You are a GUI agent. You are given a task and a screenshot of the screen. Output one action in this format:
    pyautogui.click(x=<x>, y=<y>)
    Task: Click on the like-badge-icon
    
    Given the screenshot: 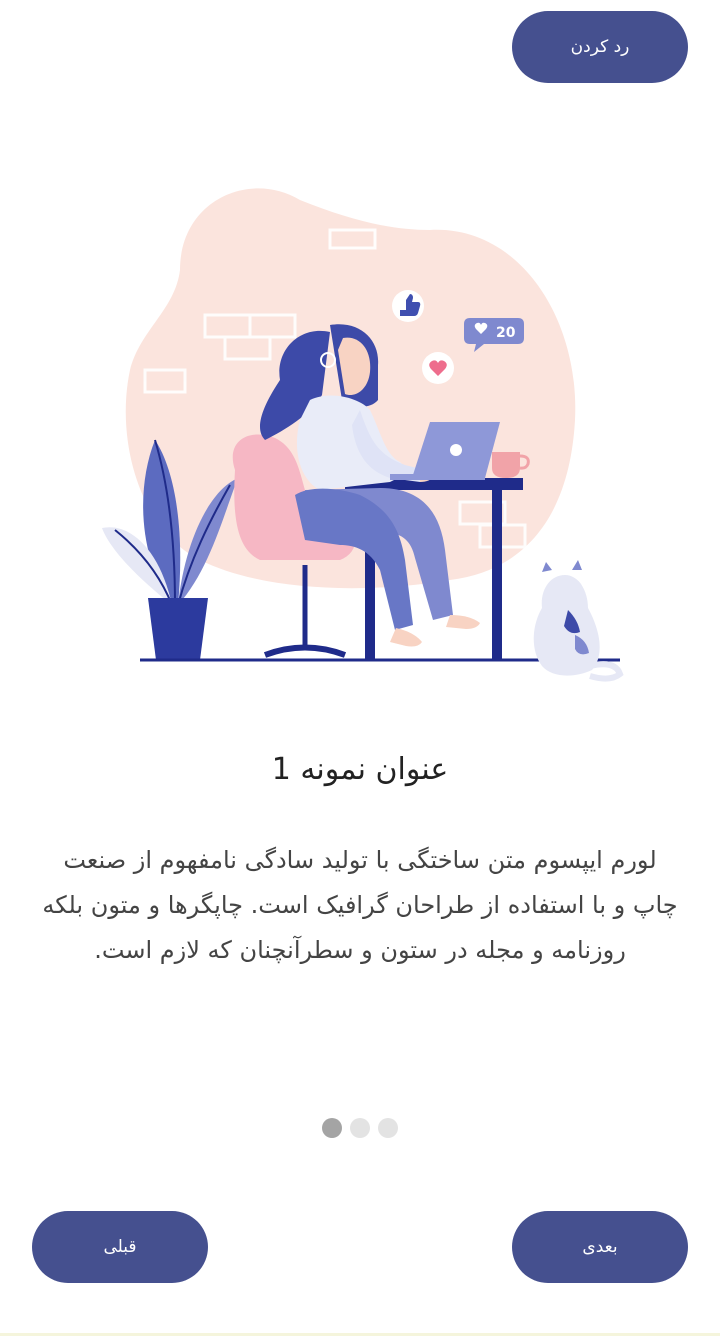 What is the action you would take?
    pyautogui.click(x=408, y=306)
    